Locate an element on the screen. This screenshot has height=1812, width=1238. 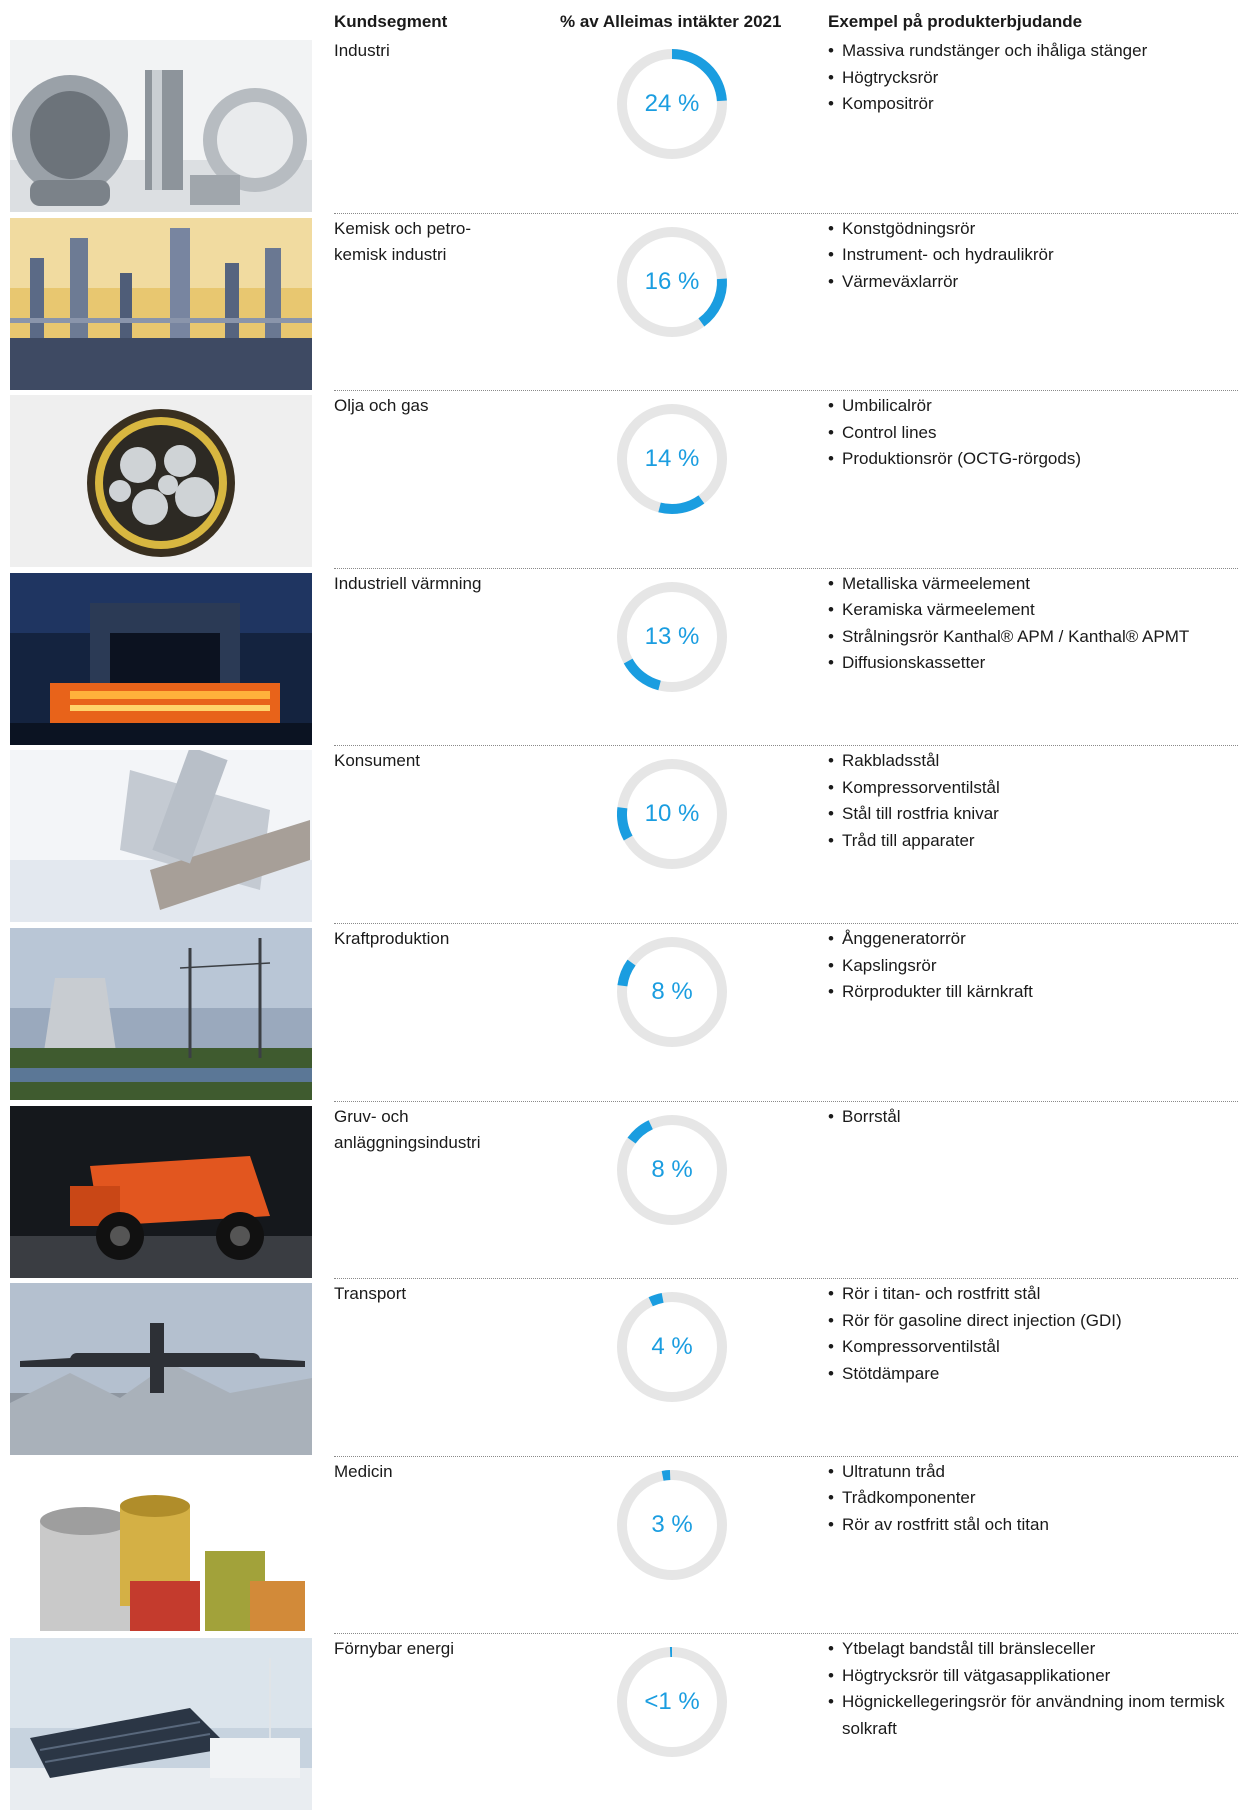
share-donut: 4 % is located at coordinates (672, 1347).